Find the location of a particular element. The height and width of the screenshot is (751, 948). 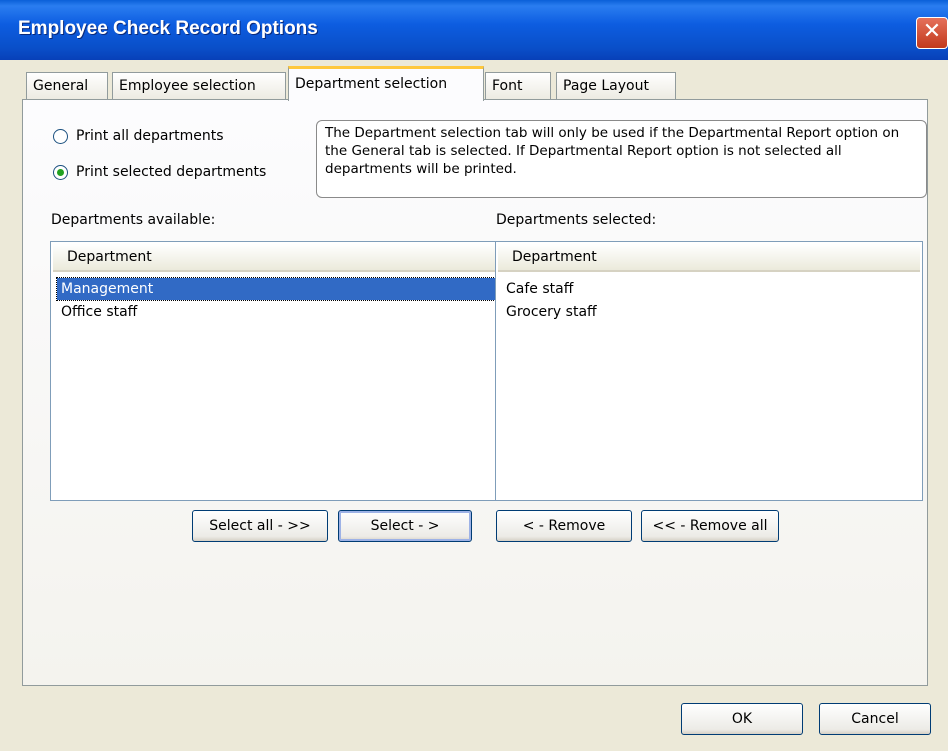

list-item: Cafe staff is located at coordinates (710, 289).